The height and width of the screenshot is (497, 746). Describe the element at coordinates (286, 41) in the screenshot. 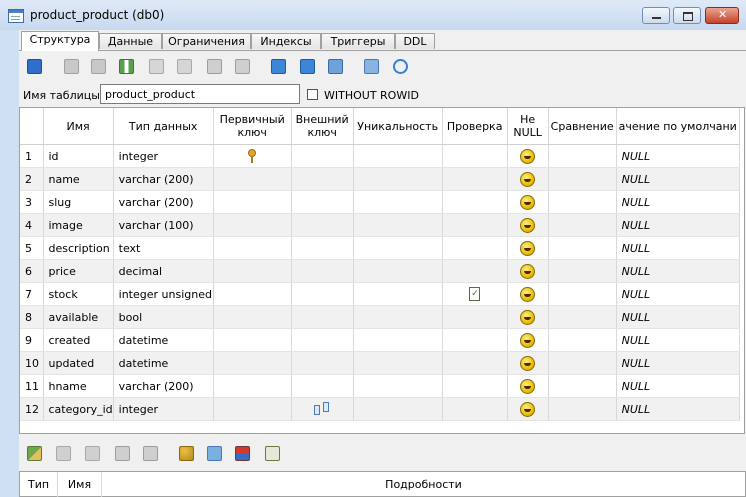

I see `tab-indexes: Индексы` at that location.